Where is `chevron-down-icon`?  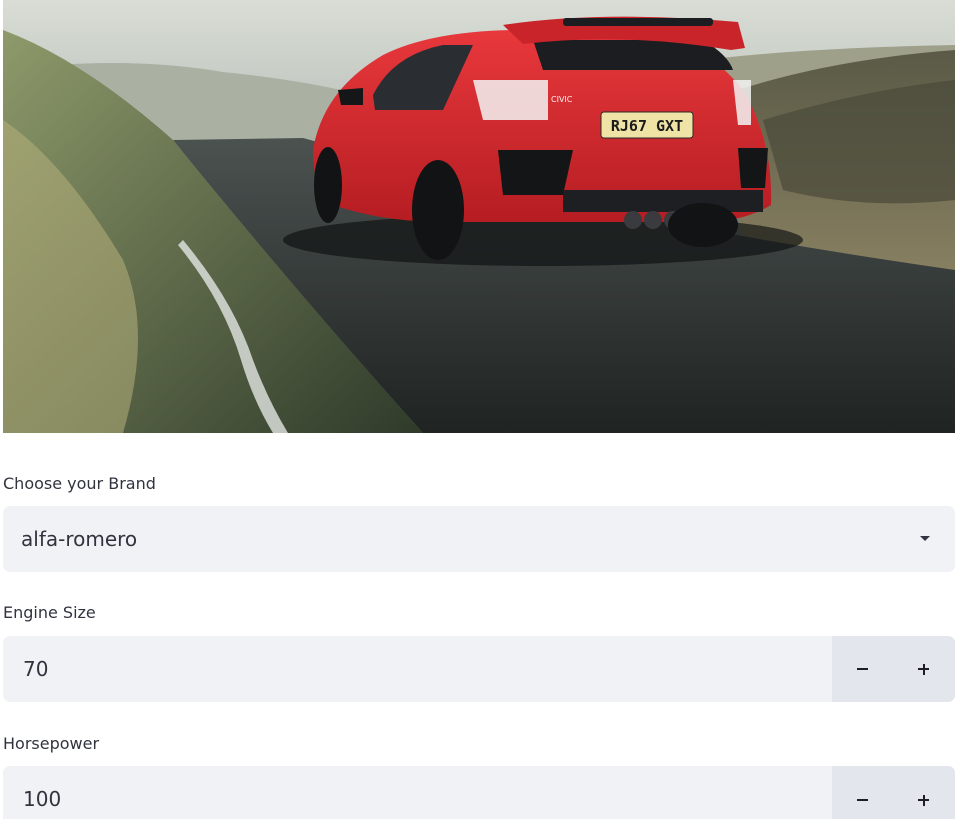
chevron-down-icon is located at coordinates (925, 538).